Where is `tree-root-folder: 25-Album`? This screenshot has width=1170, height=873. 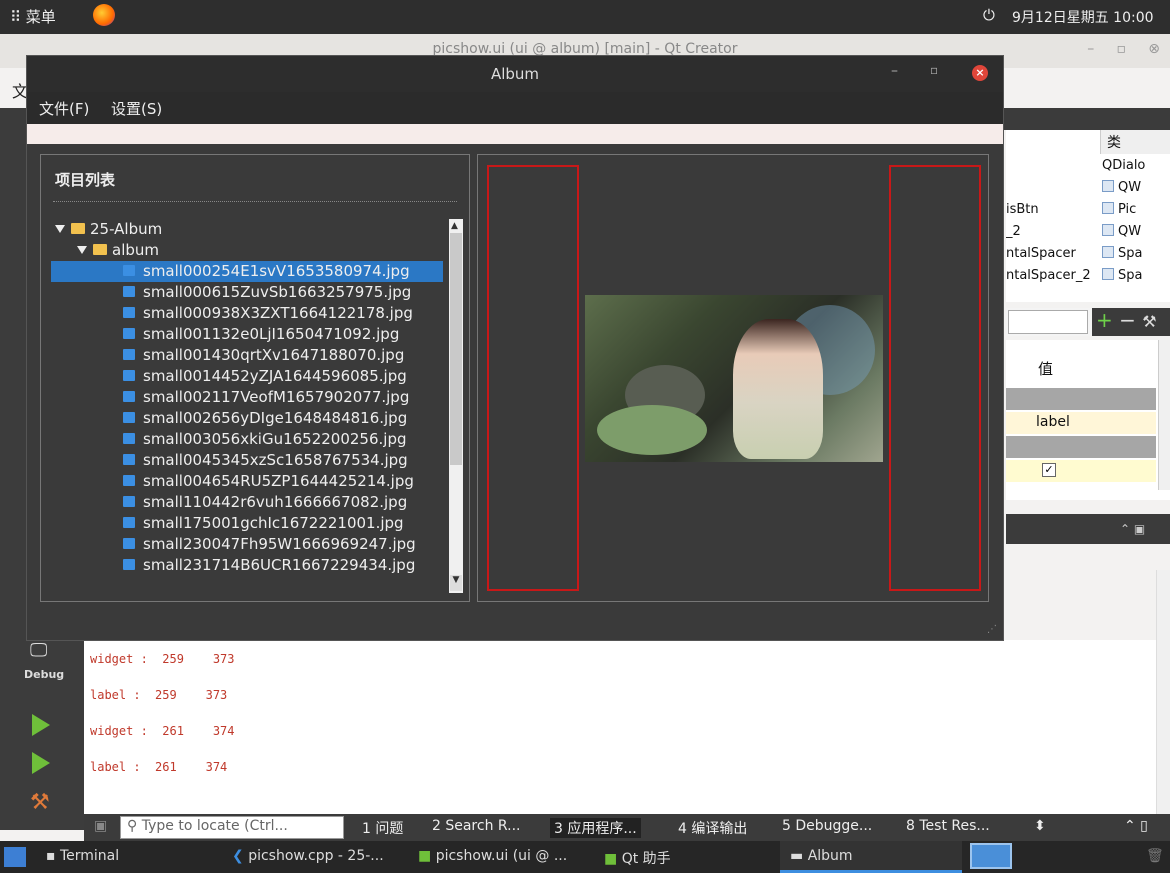 tree-root-folder: 25-Album is located at coordinates (108, 229).